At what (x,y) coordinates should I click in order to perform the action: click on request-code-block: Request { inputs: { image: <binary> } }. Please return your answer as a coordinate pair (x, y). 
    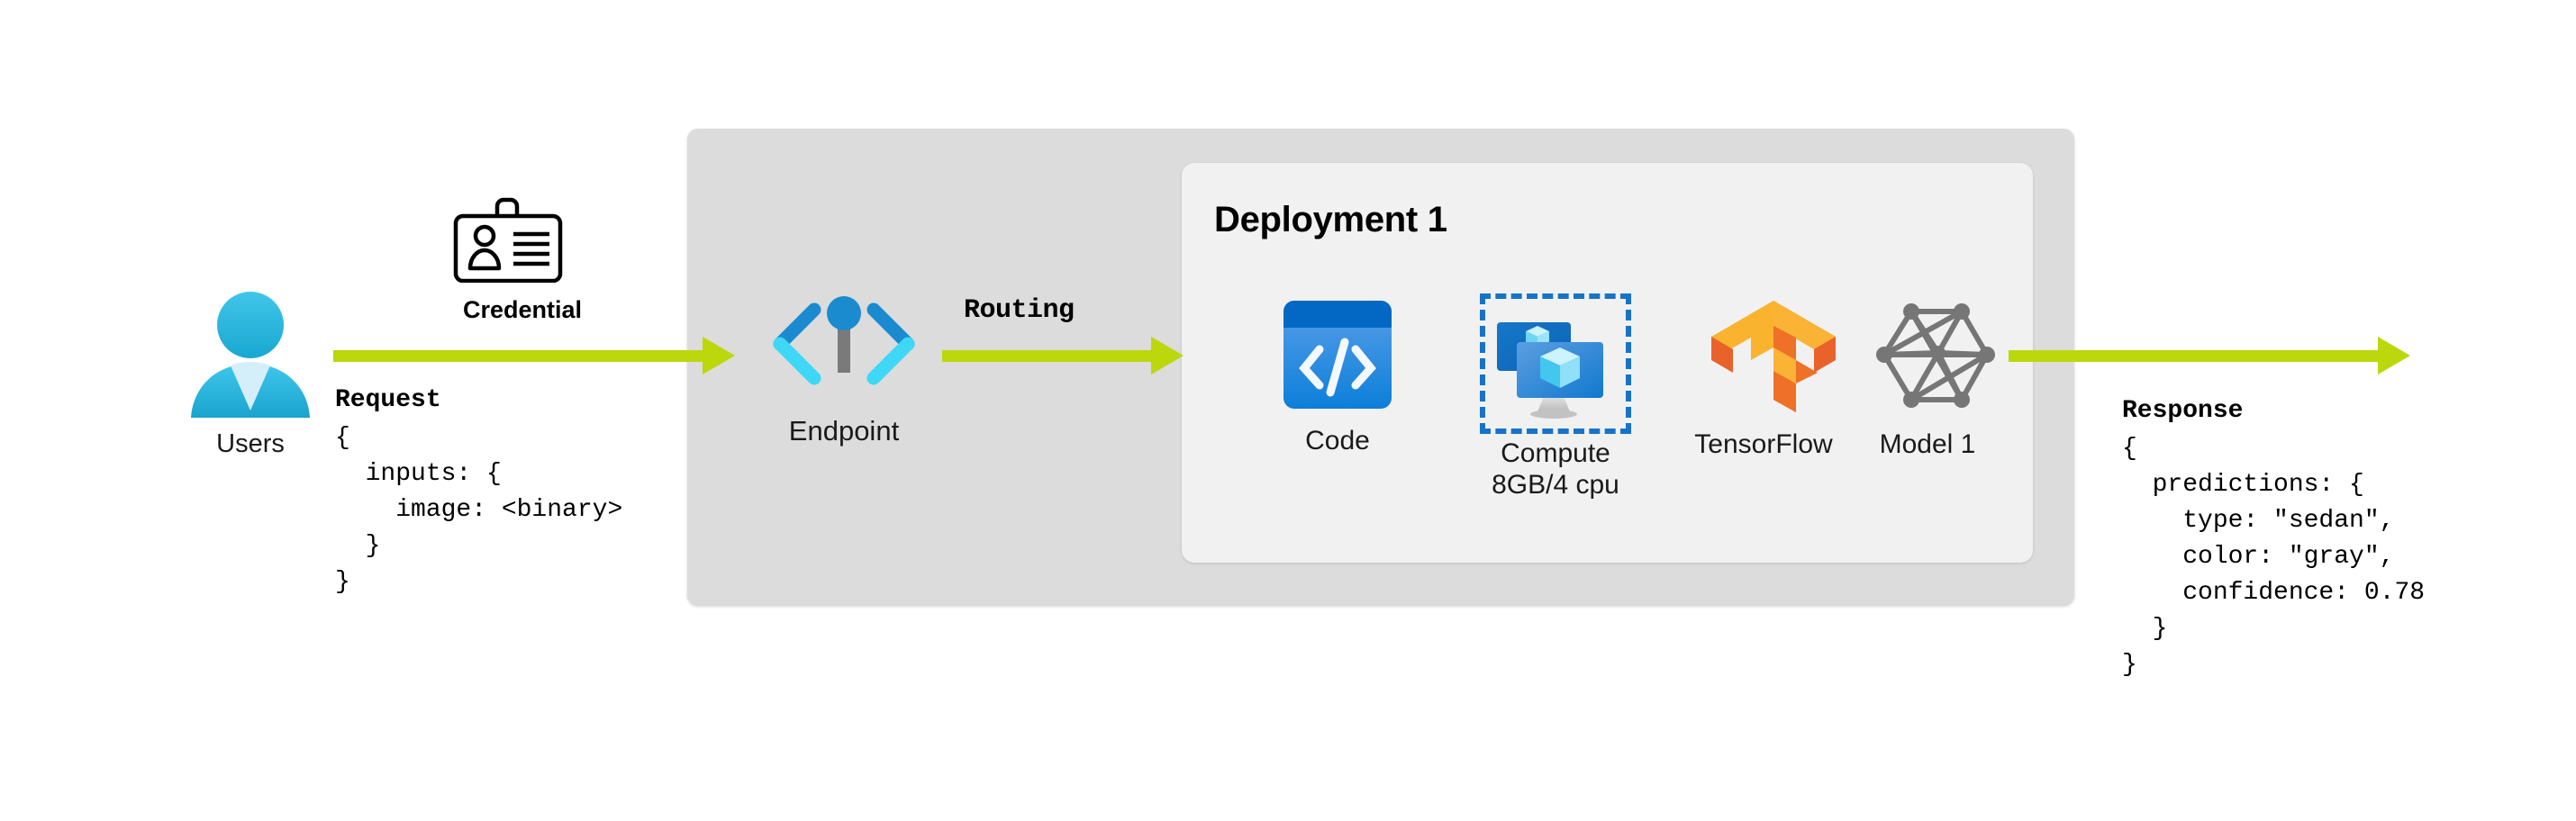
    Looking at the image, I should click on (478, 492).